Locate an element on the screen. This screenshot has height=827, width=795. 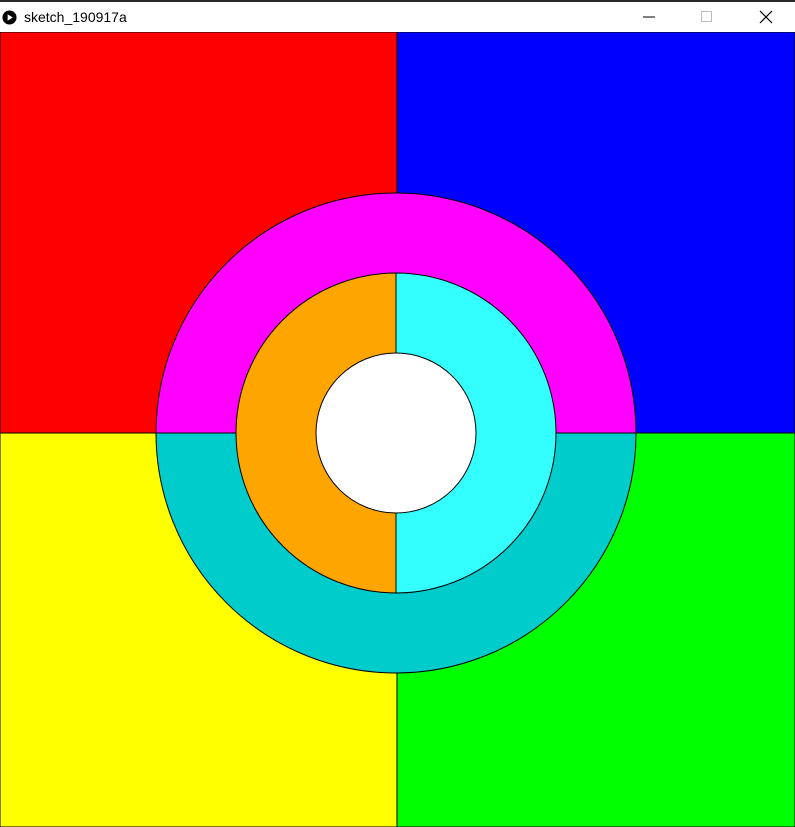
center-circle is located at coordinates (396, 433).